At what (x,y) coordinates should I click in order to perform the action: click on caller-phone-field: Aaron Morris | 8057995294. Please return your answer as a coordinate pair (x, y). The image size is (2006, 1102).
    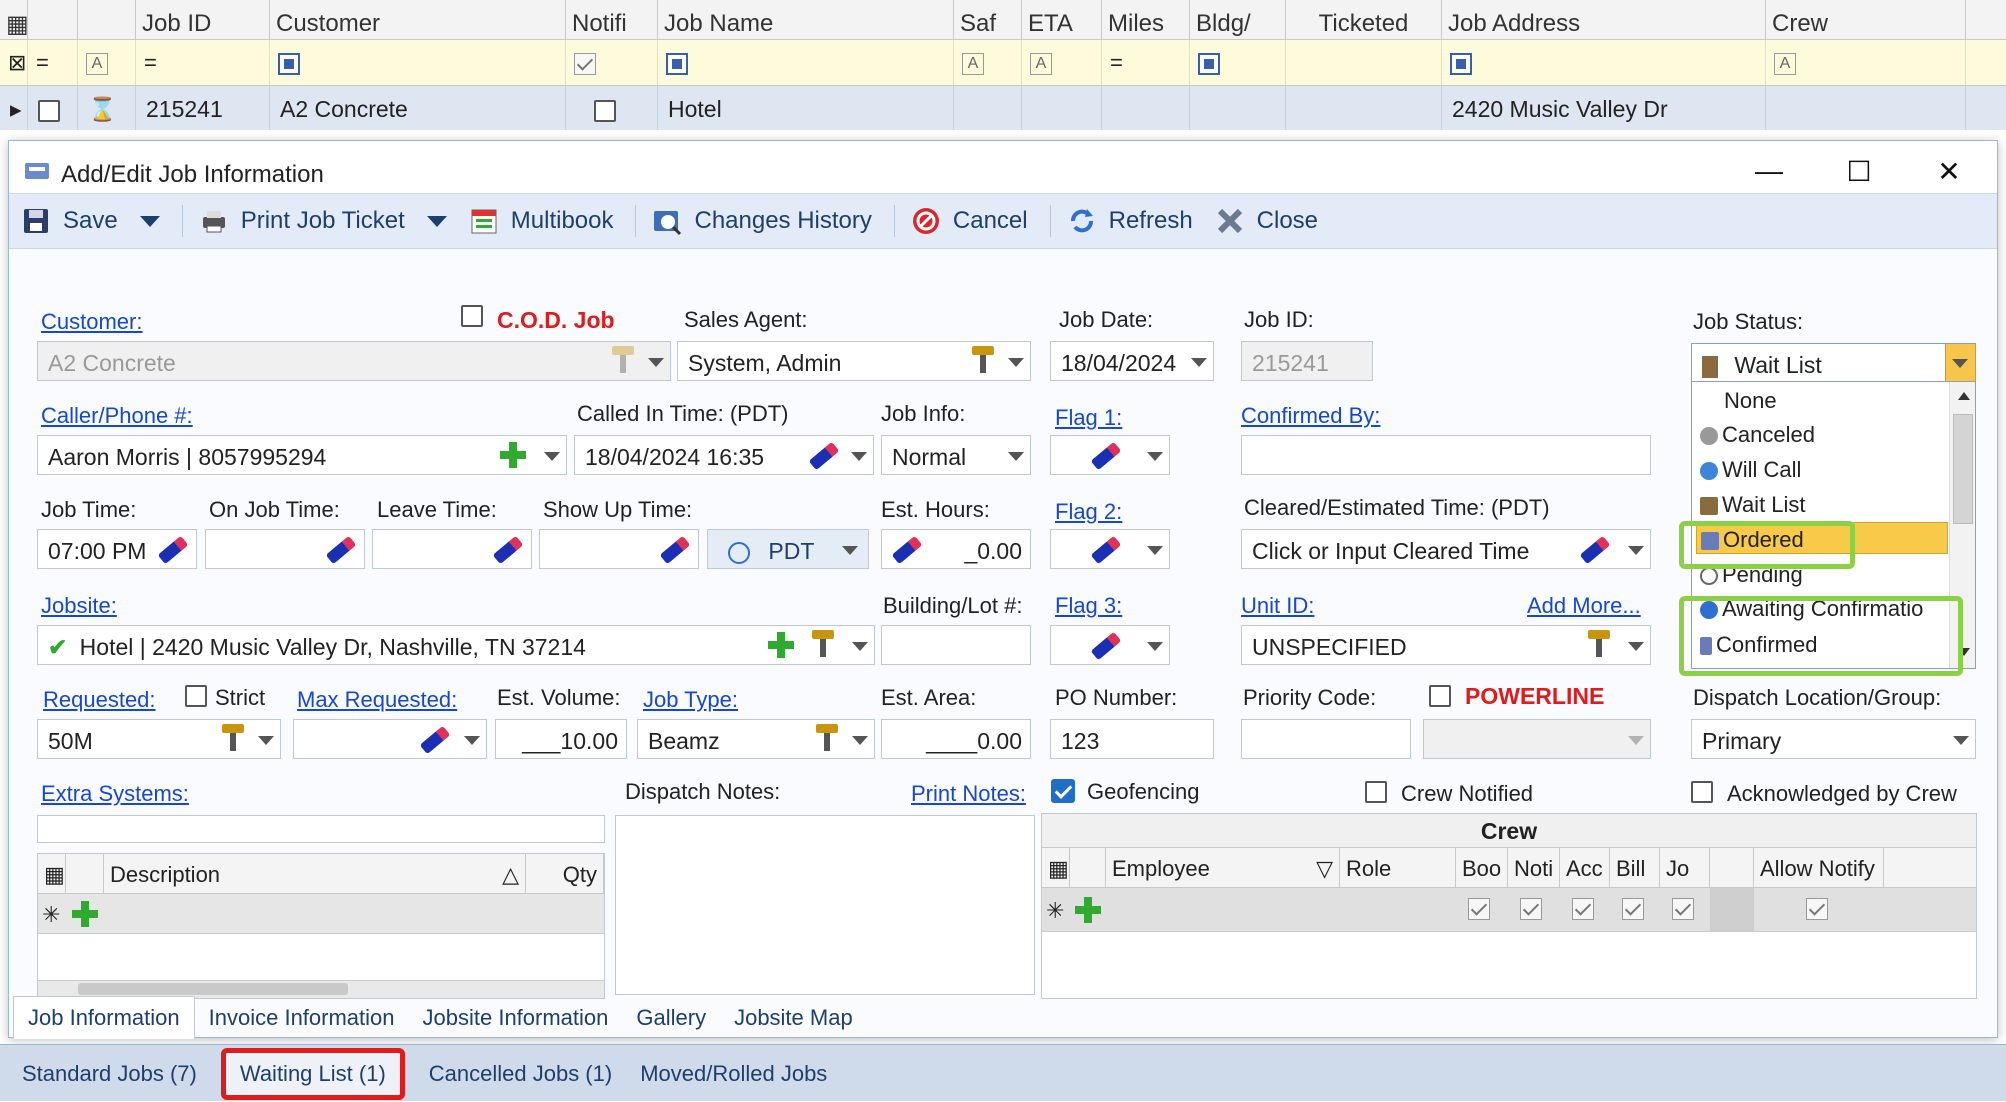
    Looking at the image, I should click on (302, 455).